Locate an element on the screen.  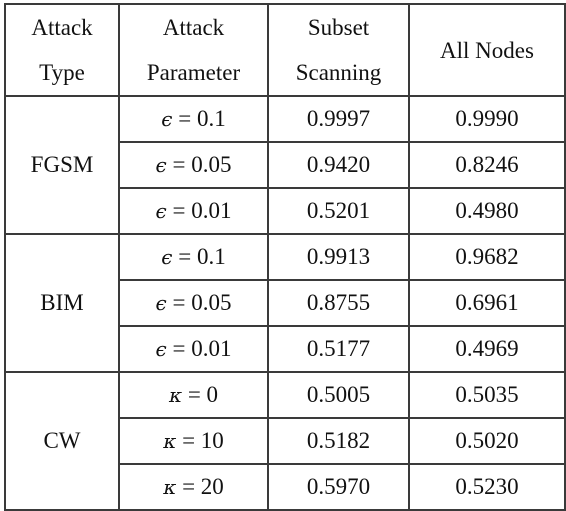
subset-scanning-cell: 0.9420 is located at coordinates (338, 165).